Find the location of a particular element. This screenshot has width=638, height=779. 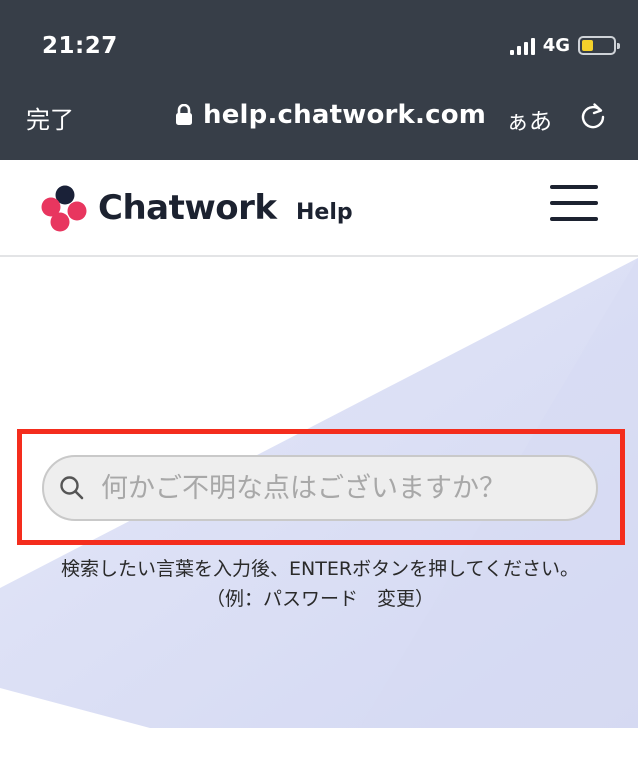

hamburger-menu-icon is located at coordinates (574, 203).